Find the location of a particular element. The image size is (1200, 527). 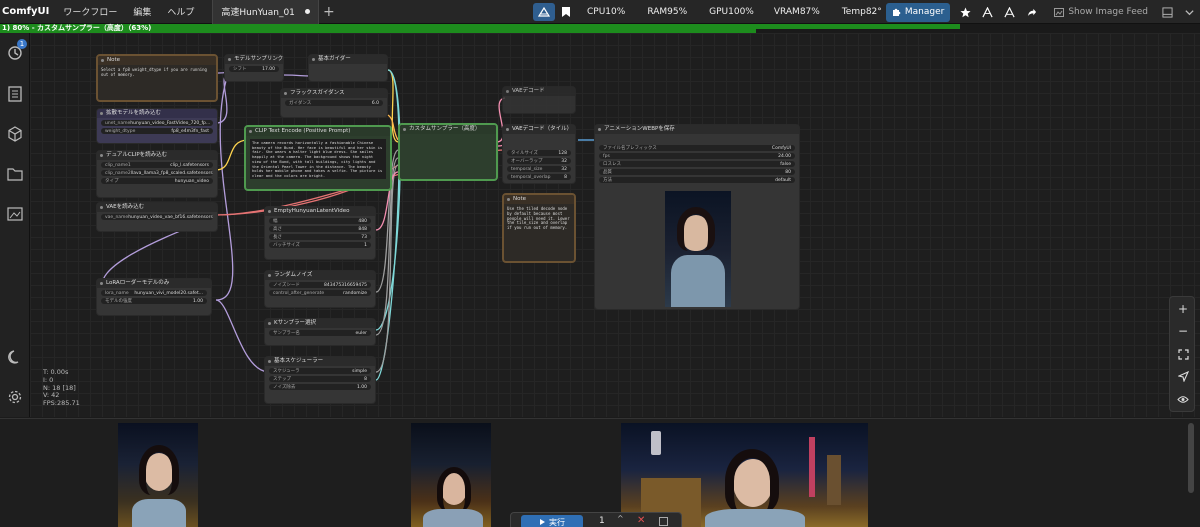

model-library-icon is located at coordinates (15, 134).